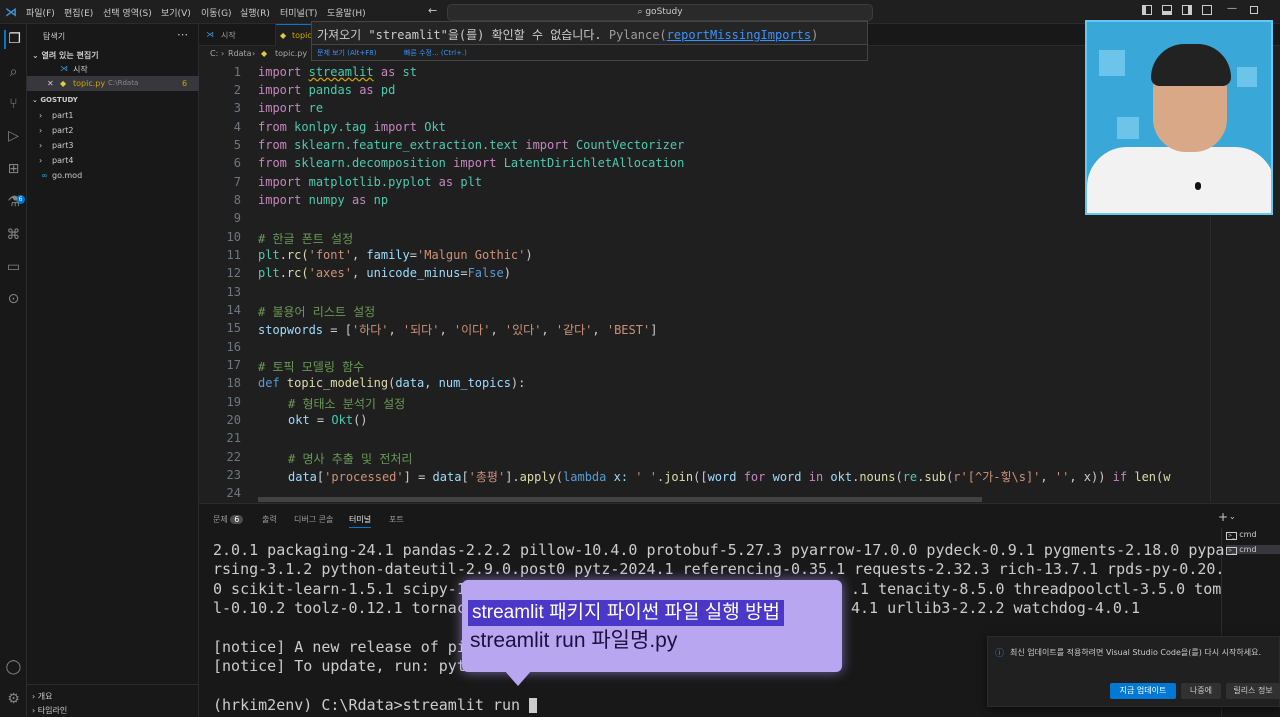 This screenshot has width=1280, height=717. Describe the element at coordinates (63, 83) in the screenshot. I see `python-file-icon: ◆` at that location.